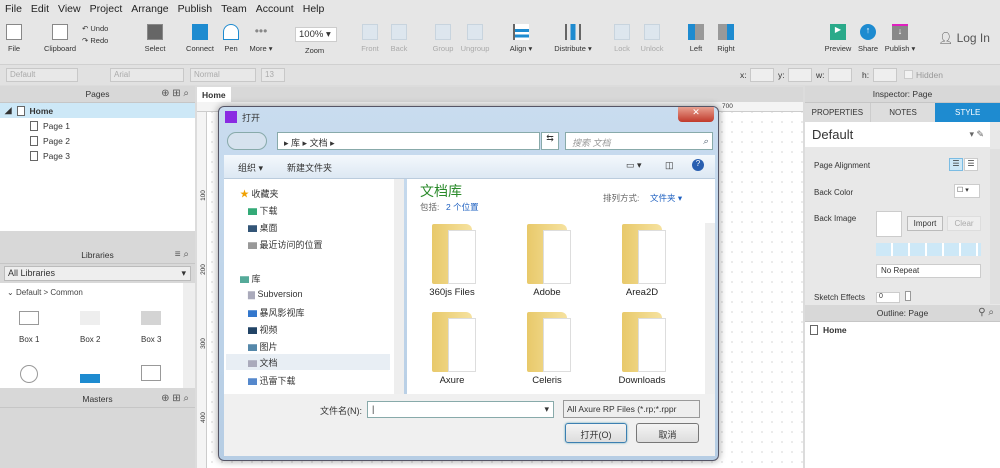 The image size is (1000, 468). What do you see at coordinates (642, 349) in the screenshot?
I see `folder-item: Downloads` at bounding box center [642, 349].